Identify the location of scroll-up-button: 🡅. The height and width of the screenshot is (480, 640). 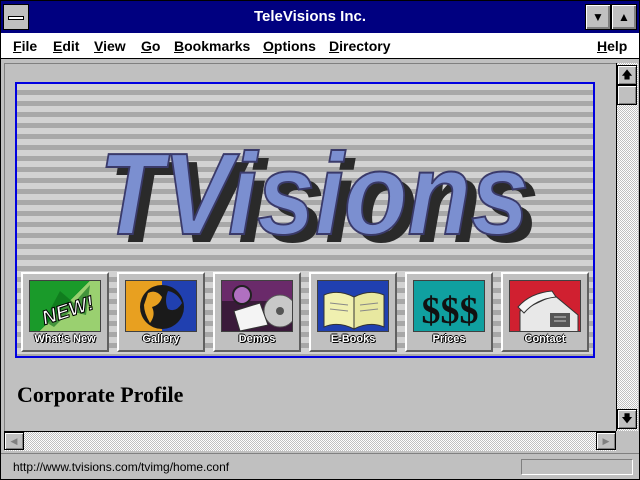
(627, 75).